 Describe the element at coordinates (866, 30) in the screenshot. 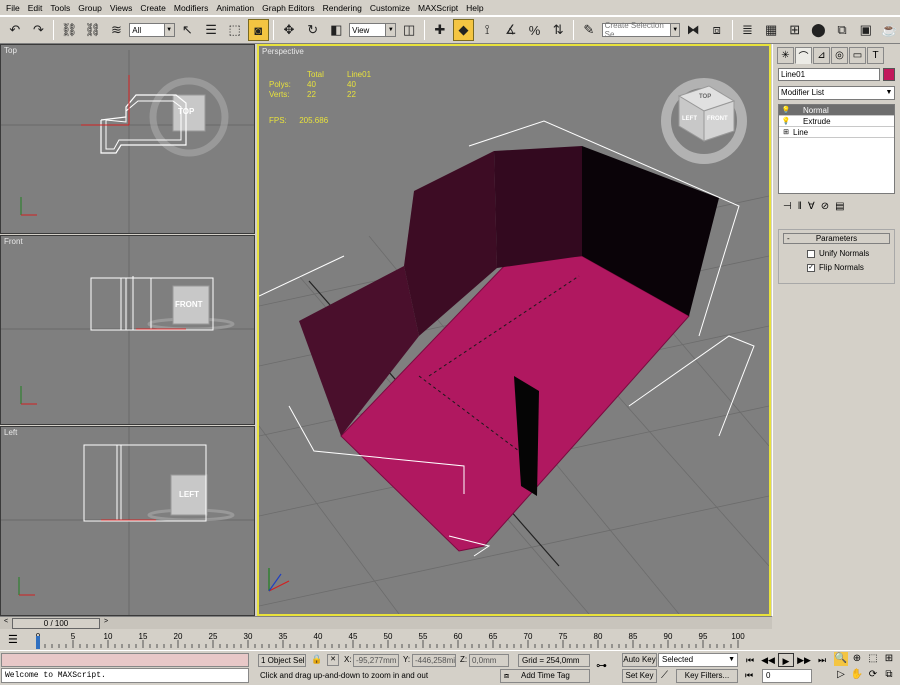

I see `rendered-frame-window-icon: ▣` at that location.